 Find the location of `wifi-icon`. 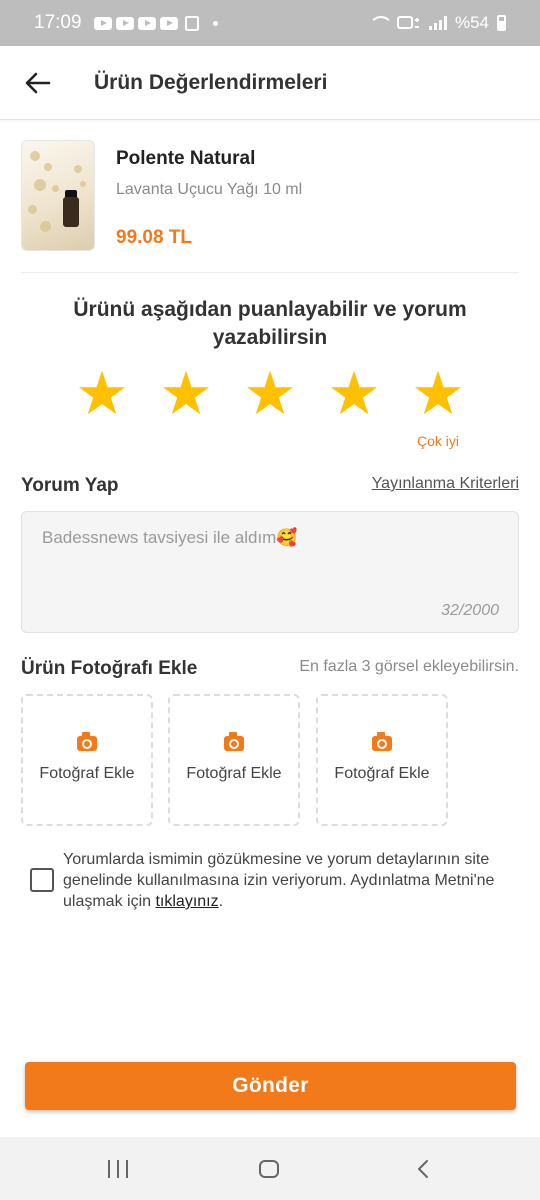

wifi-icon is located at coordinates (380, 23).